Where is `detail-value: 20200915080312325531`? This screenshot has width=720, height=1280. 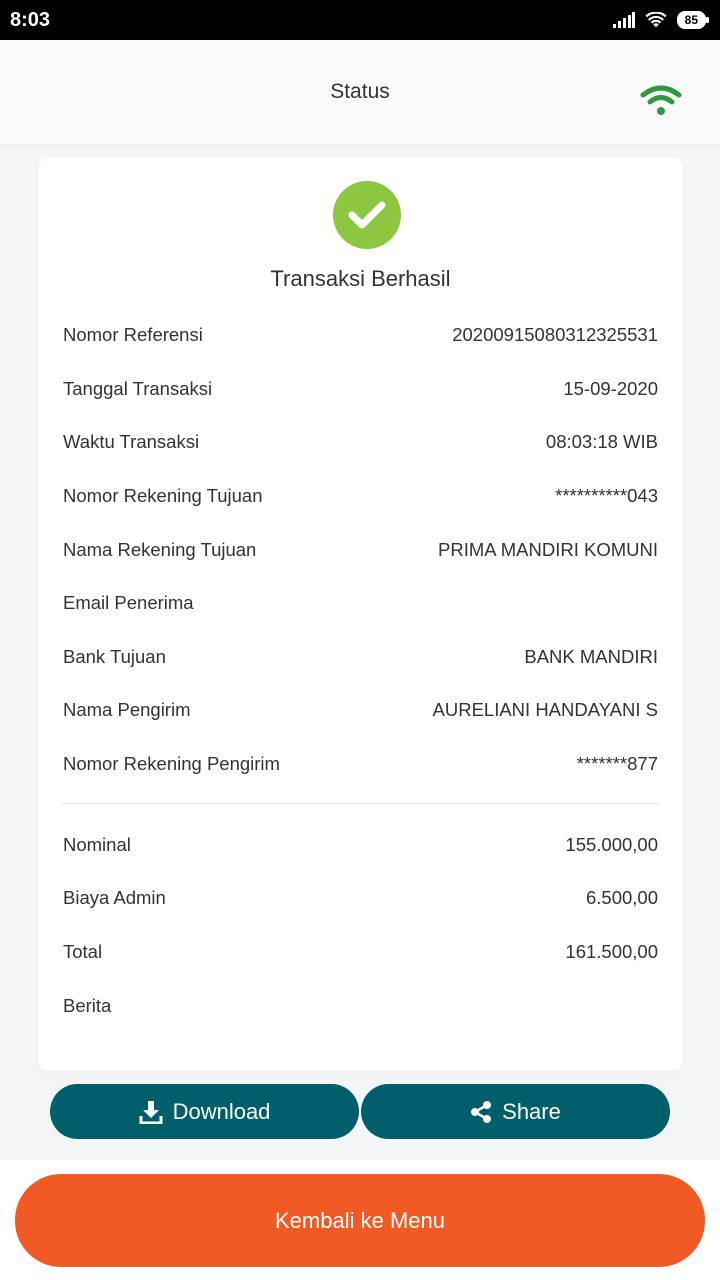
detail-value: 20200915080312325531 is located at coordinates (555, 334).